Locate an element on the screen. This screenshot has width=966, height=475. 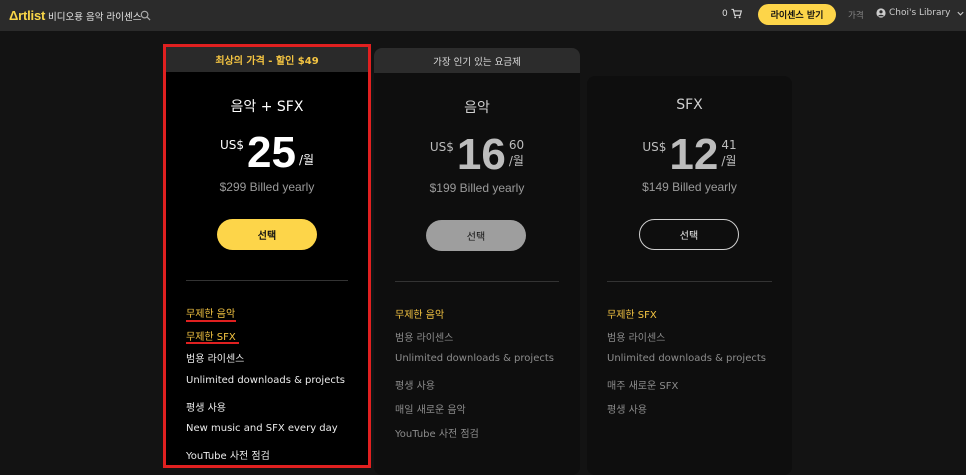
artlist-logo: Δrtlist is located at coordinates (27, 15).